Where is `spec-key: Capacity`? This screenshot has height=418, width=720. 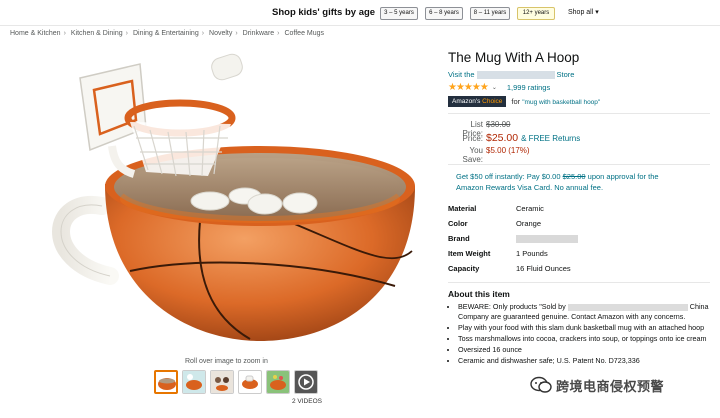
spec-key: Capacity is located at coordinates (464, 269).